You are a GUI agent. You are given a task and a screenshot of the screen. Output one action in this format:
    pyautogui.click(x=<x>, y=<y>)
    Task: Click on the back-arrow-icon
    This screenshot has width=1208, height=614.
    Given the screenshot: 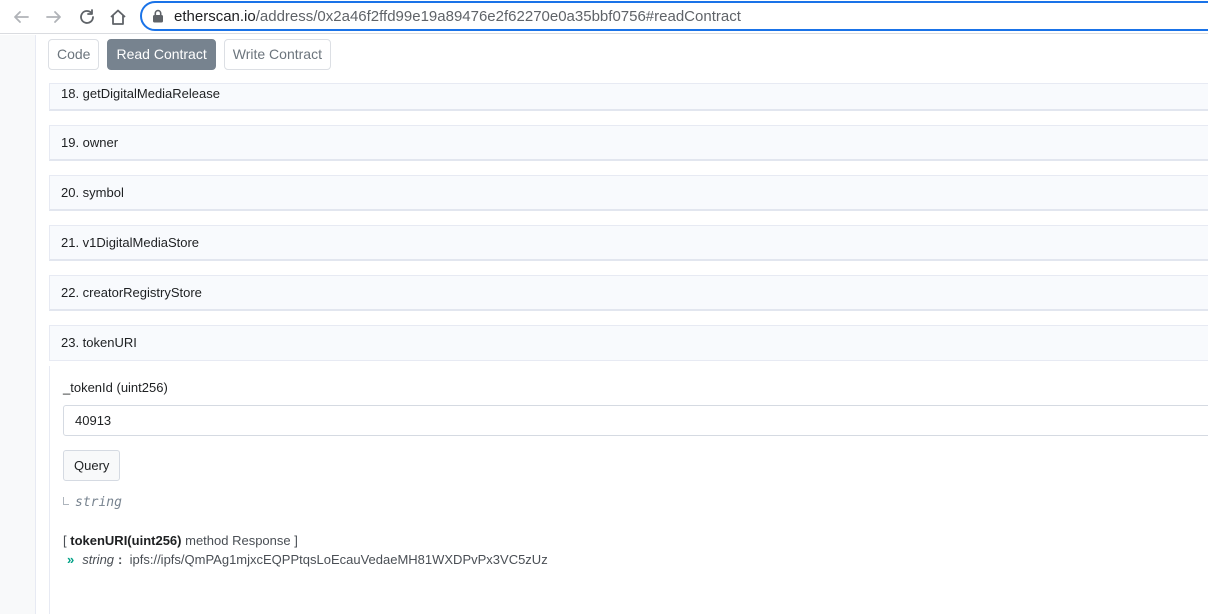 What is the action you would take?
    pyautogui.click(x=21, y=17)
    